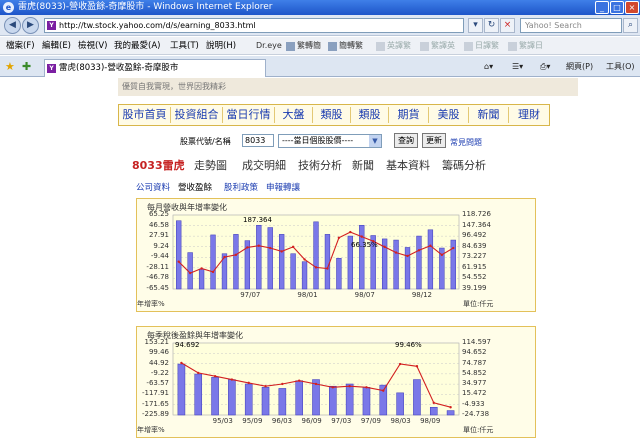  I want to click on nav-stock-home: 股市首頁, so click(145, 115).